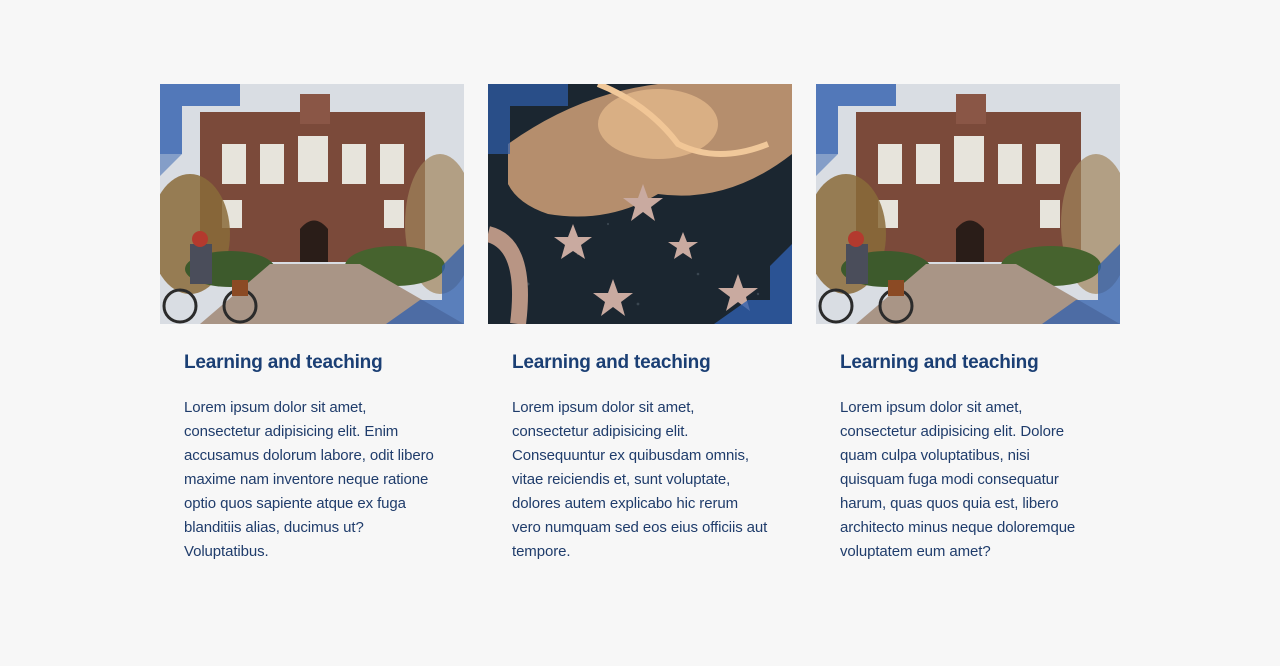 The image size is (1280, 666). I want to click on emblem-image, so click(640, 204).